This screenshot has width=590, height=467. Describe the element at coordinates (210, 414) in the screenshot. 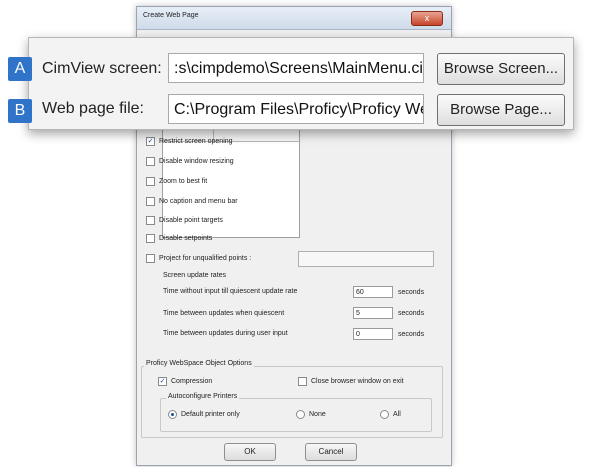

I see `radio-label: Default printer only` at that location.